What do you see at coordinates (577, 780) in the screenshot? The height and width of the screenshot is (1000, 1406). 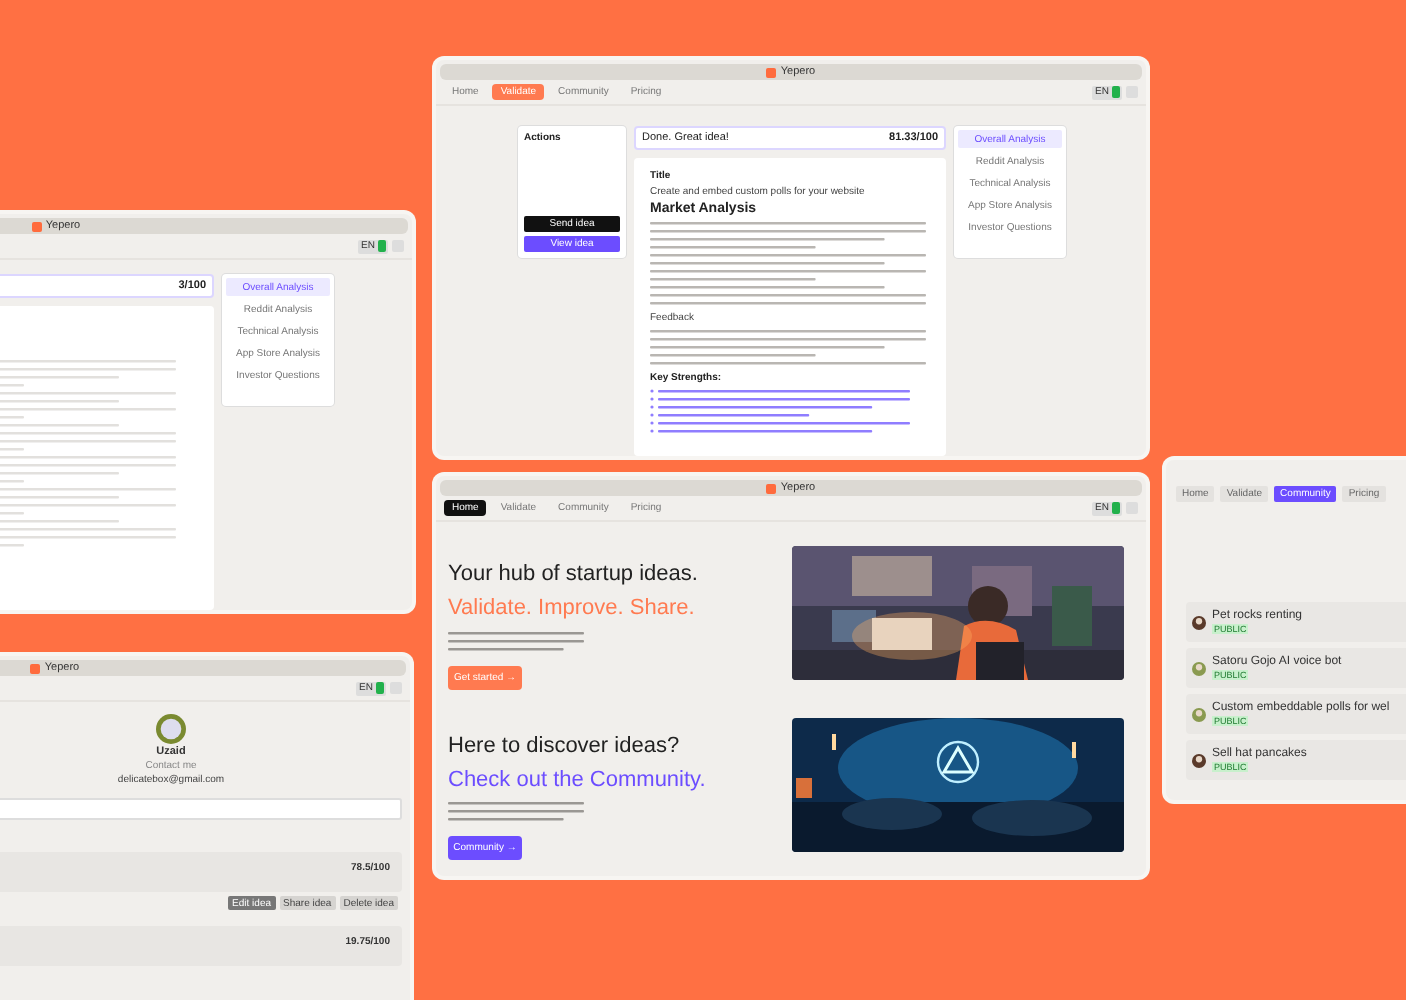 I see `accent-headline: Check out the Community.` at bounding box center [577, 780].